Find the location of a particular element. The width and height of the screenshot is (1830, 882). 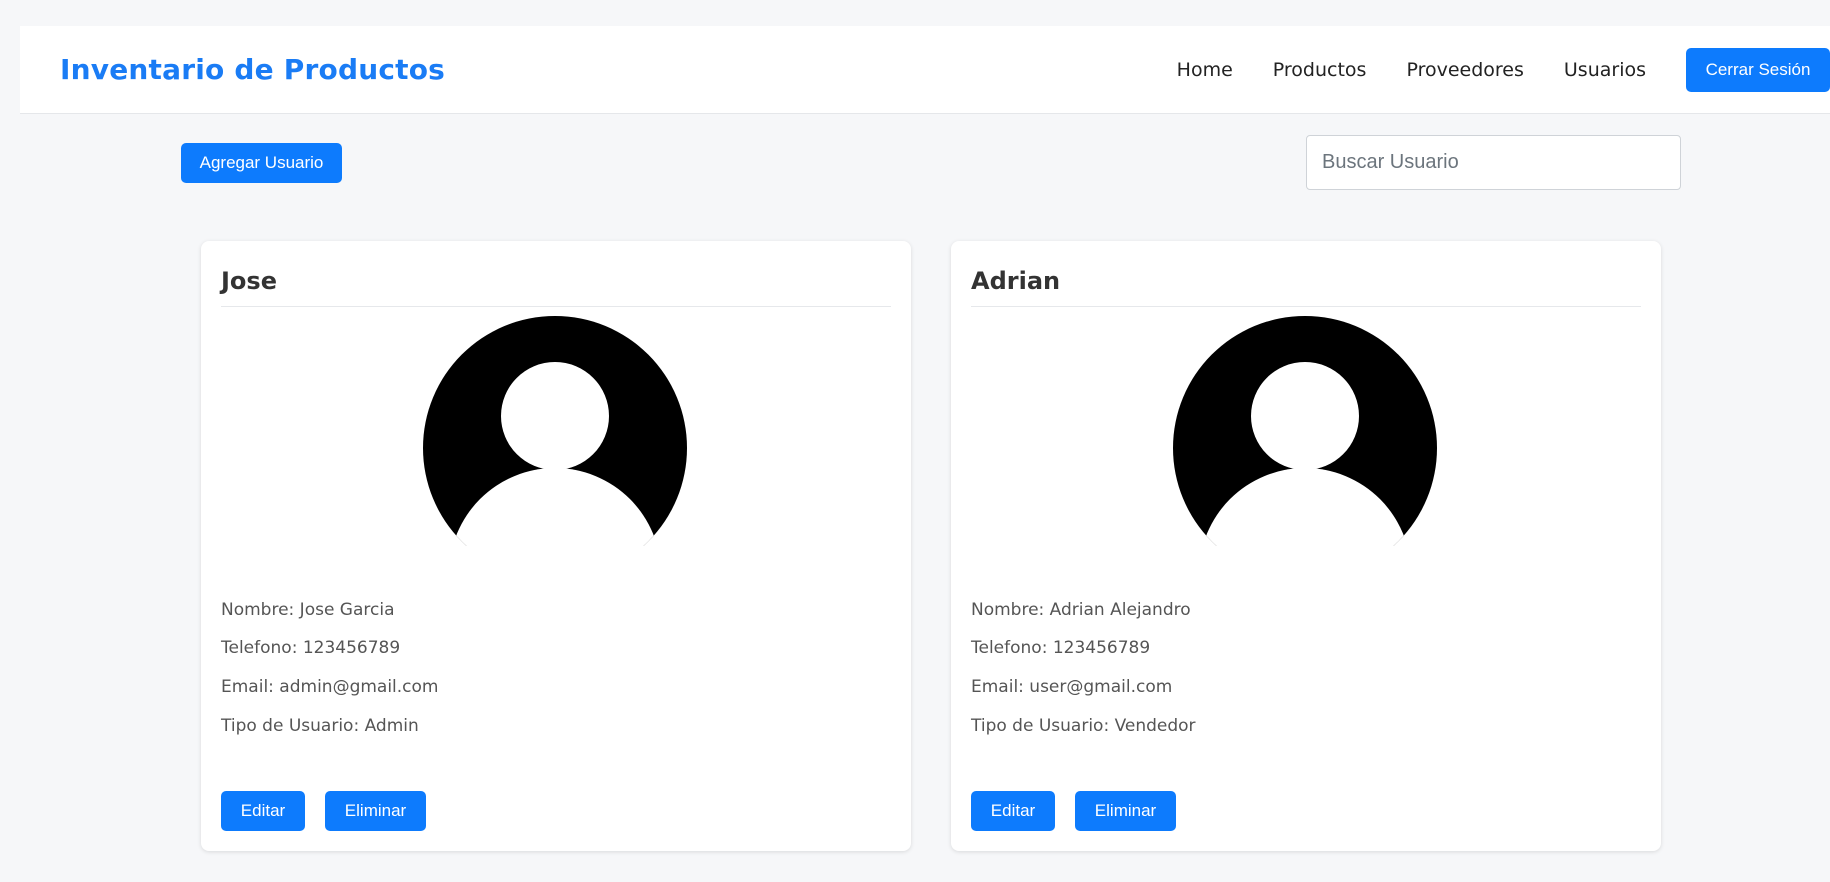

user-type: Tipo de Usuario: Vendedor is located at coordinates (1083, 726).